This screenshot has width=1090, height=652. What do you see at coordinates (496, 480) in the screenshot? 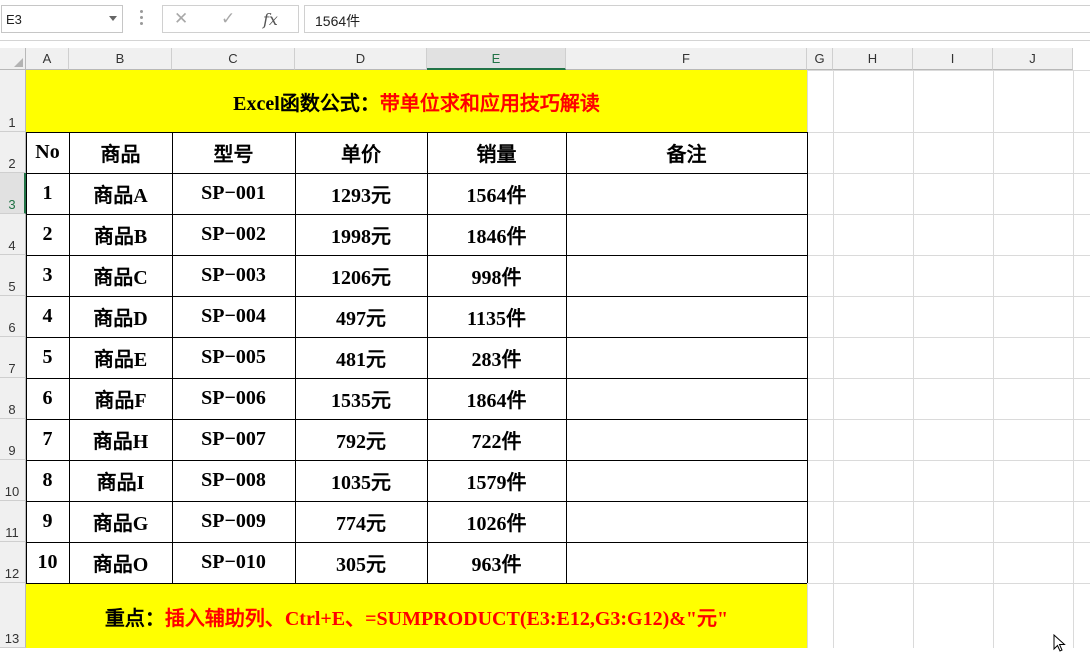
I see `table-cell: 1579件` at bounding box center [496, 480].